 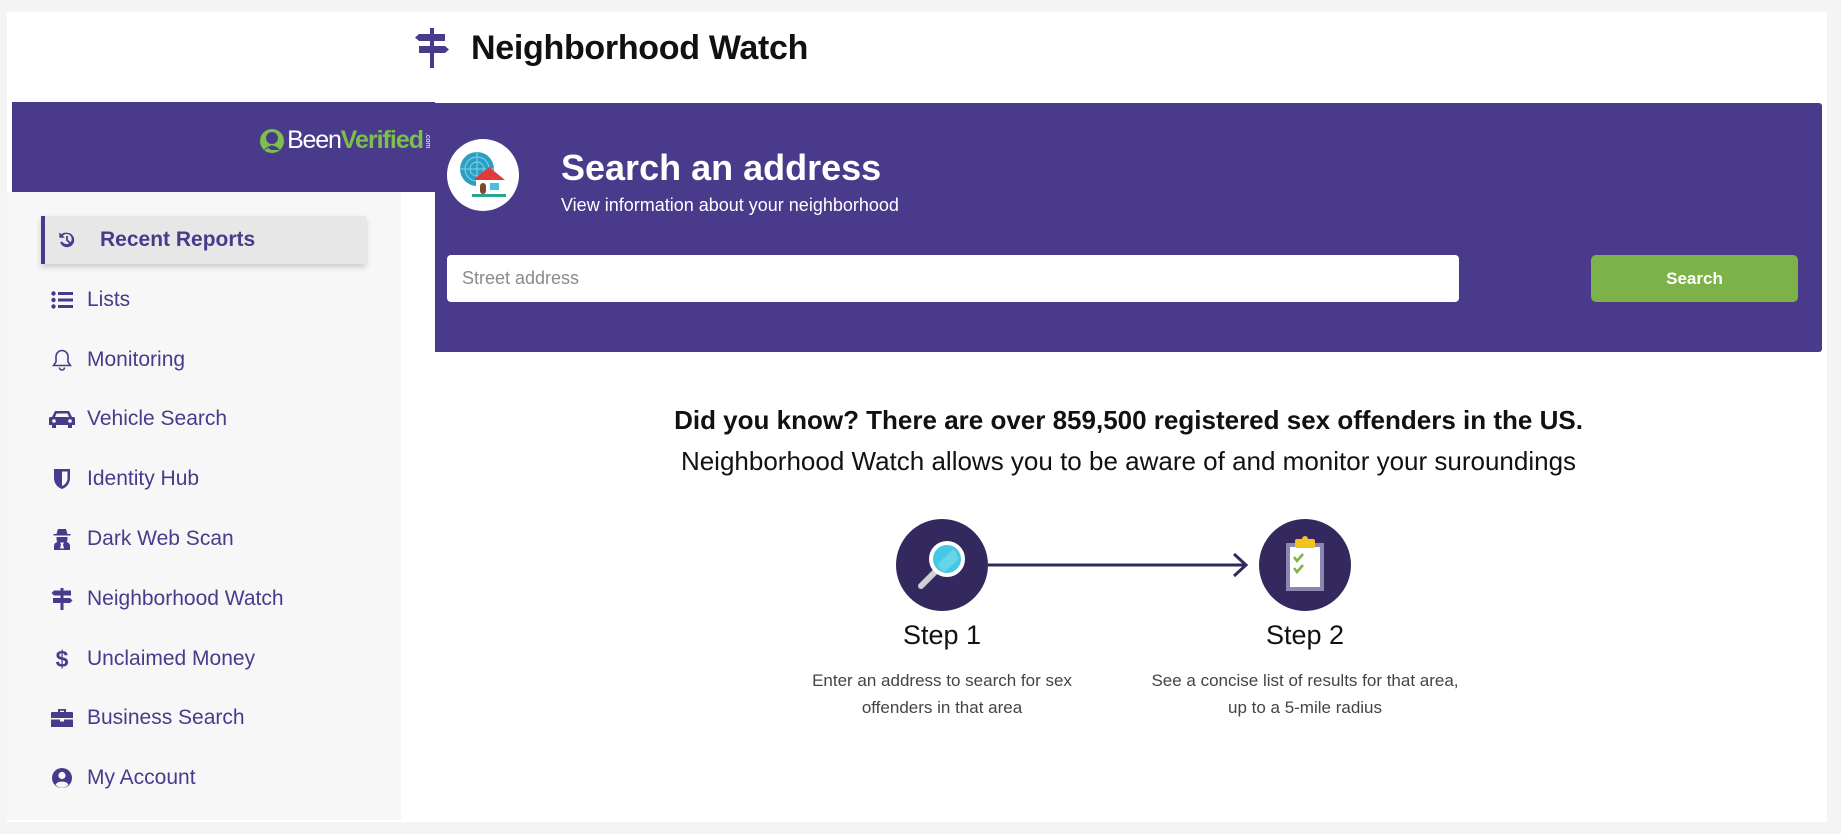 I want to click on clipboard-icon, so click(x=1305, y=563).